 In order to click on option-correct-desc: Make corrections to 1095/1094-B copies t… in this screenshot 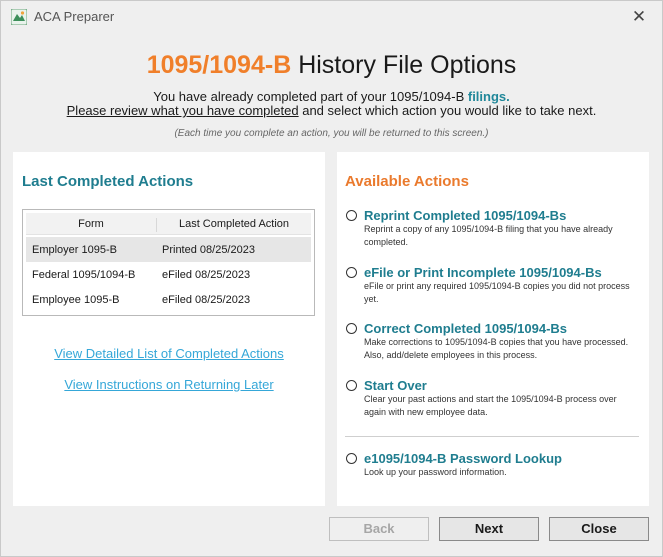, I will do `click(496, 348)`.